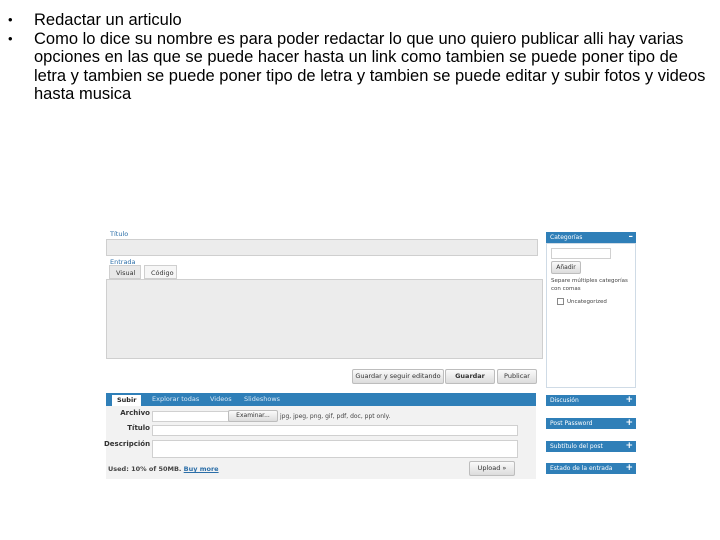  What do you see at coordinates (566, 237) in the screenshot?
I see `categories-title: Categorías` at bounding box center [566, 237].